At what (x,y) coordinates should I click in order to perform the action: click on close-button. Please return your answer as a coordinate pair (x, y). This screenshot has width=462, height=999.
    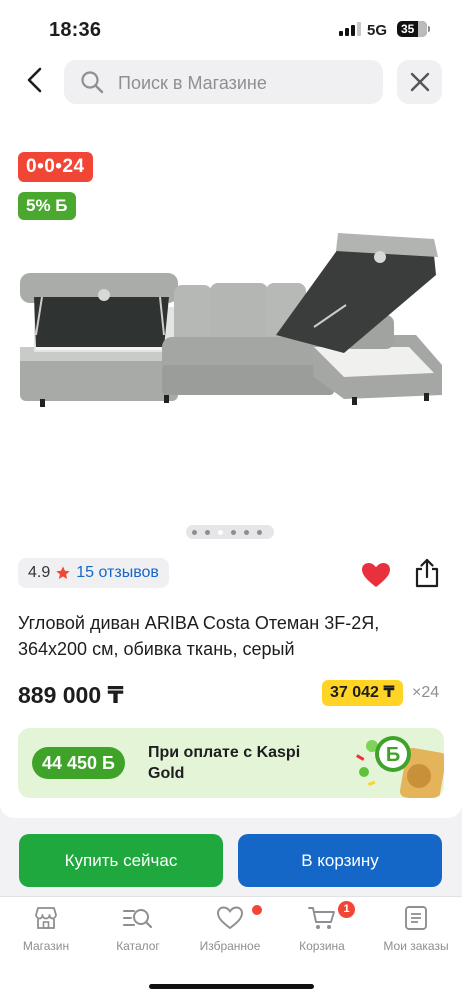
    Looking at the image, I should click on (419, 82).